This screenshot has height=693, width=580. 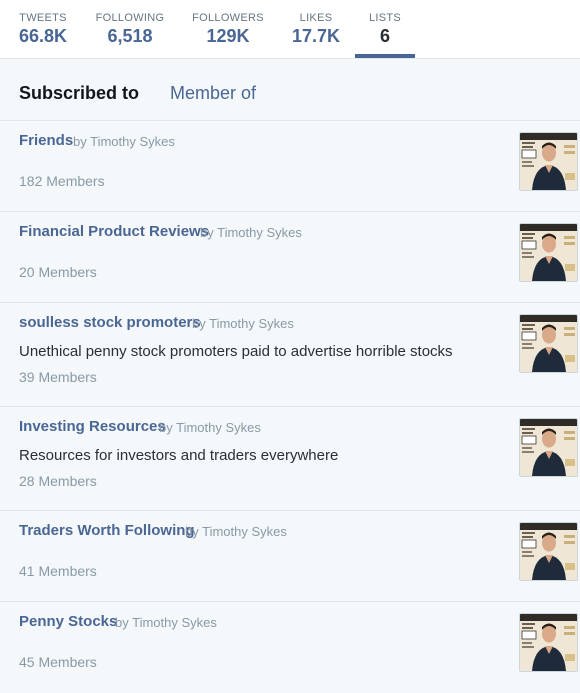 I want to click on list-name: soulless stock promoters, so click(x=110, y=322).